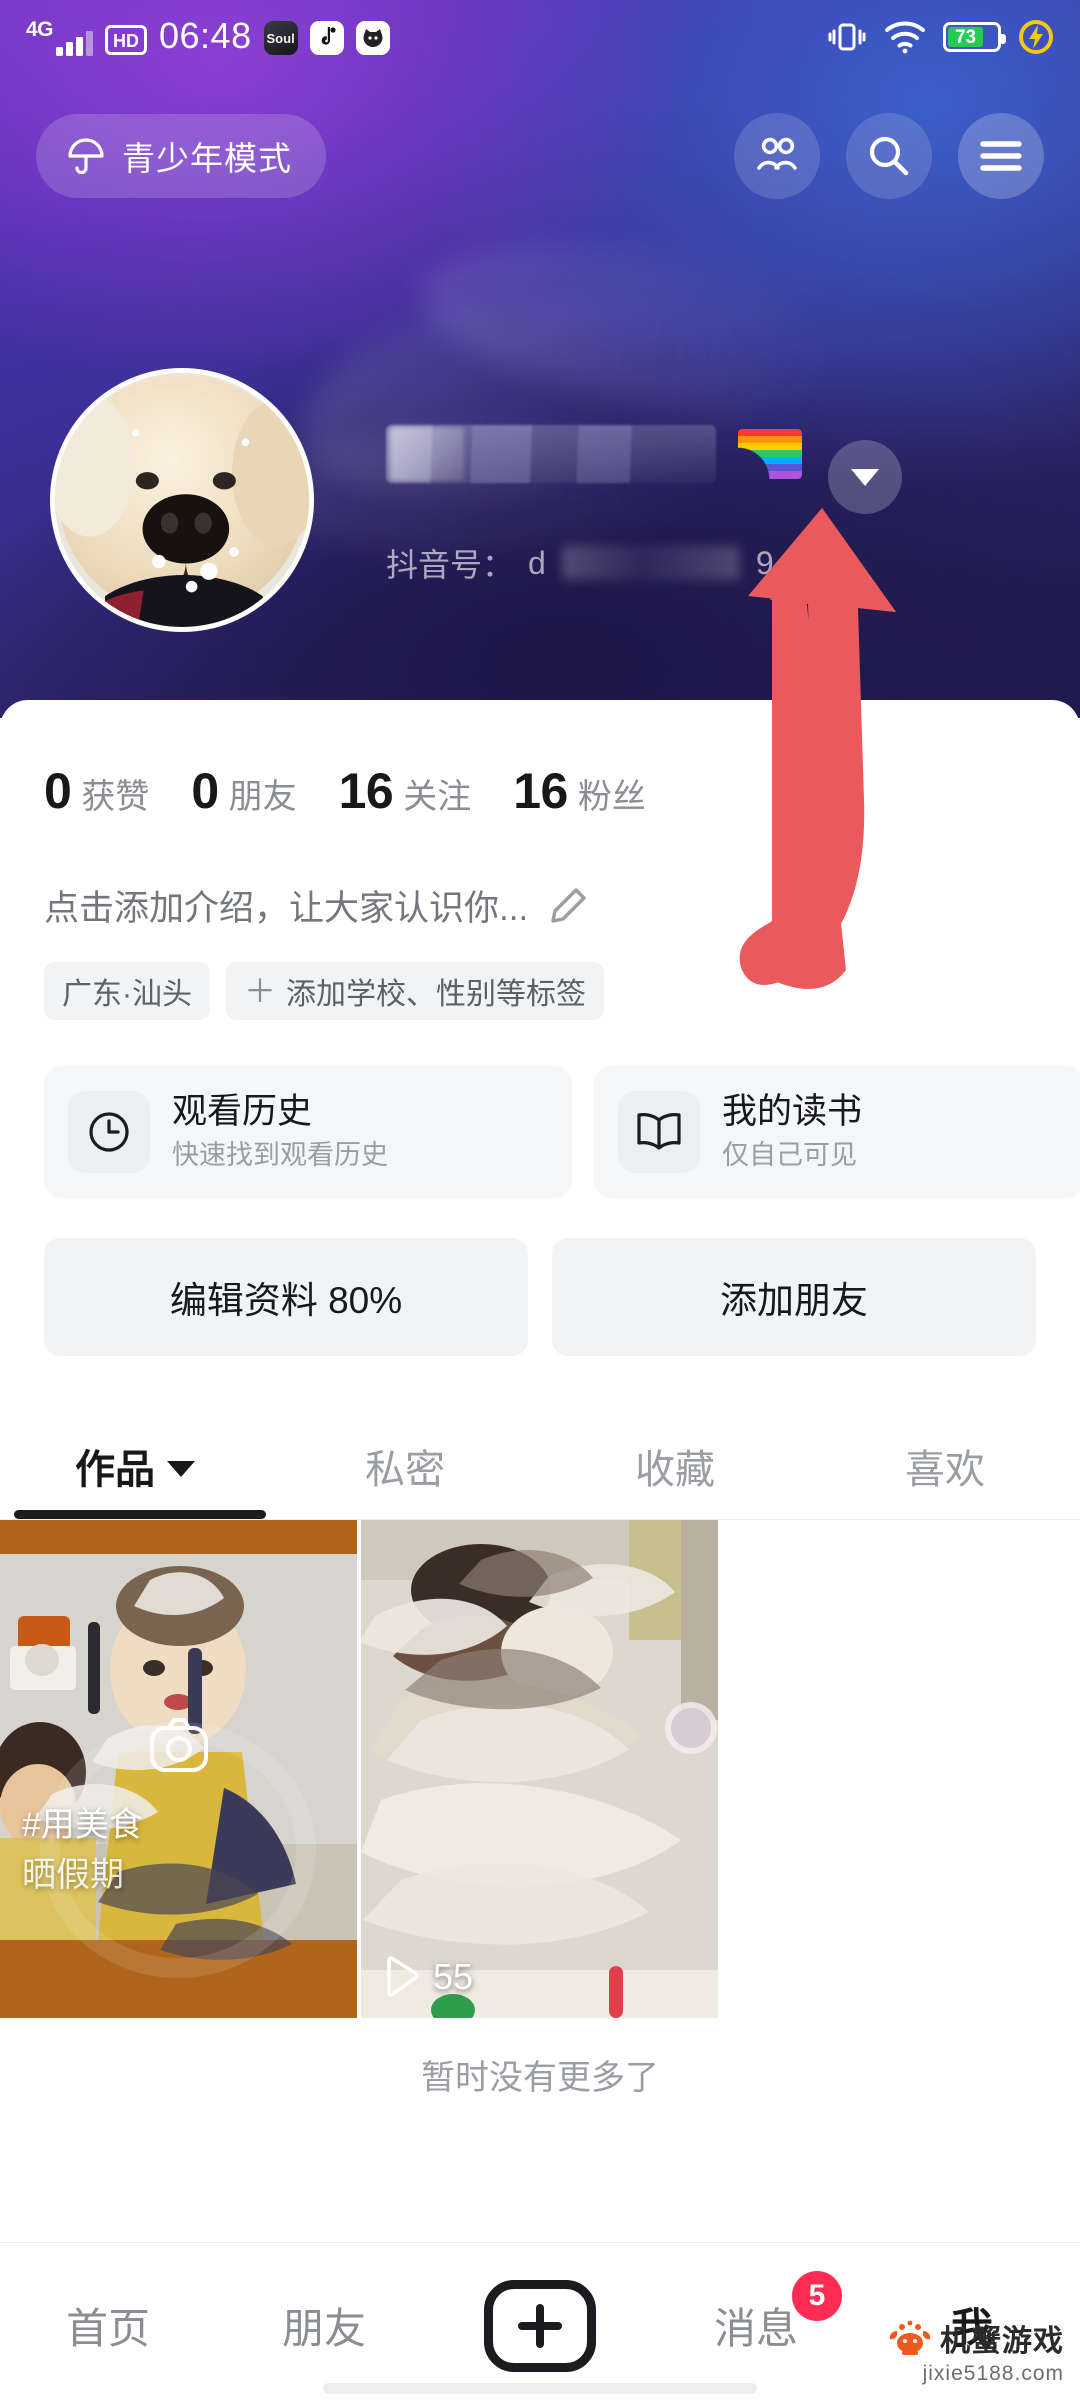  What do you see at coordinates (993, 2373) in the screenshot?
I see `watermark-url: jixie5188.com` at bounding box center [993, 2373].